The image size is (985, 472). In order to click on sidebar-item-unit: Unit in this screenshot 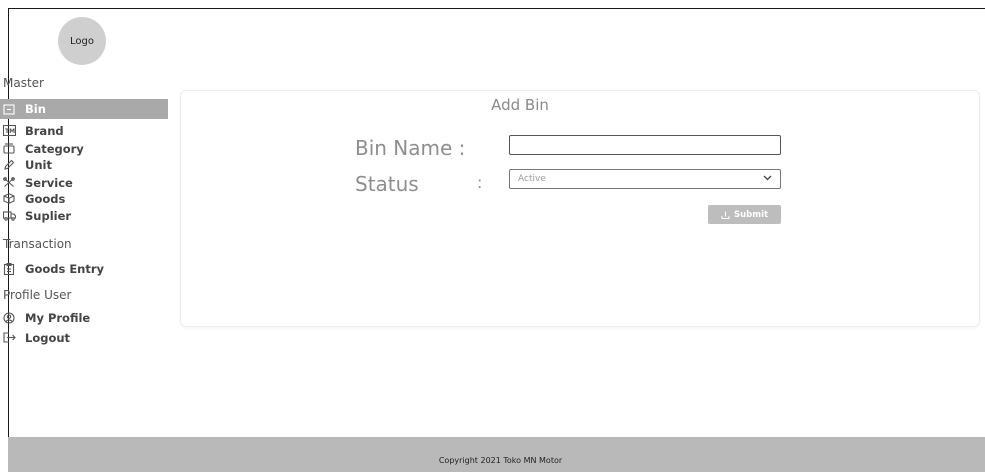, I will do `click(27, 164)`.